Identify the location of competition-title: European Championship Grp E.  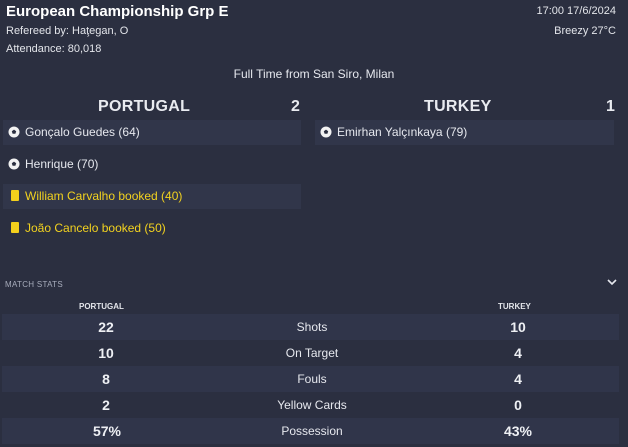
(117, 11).